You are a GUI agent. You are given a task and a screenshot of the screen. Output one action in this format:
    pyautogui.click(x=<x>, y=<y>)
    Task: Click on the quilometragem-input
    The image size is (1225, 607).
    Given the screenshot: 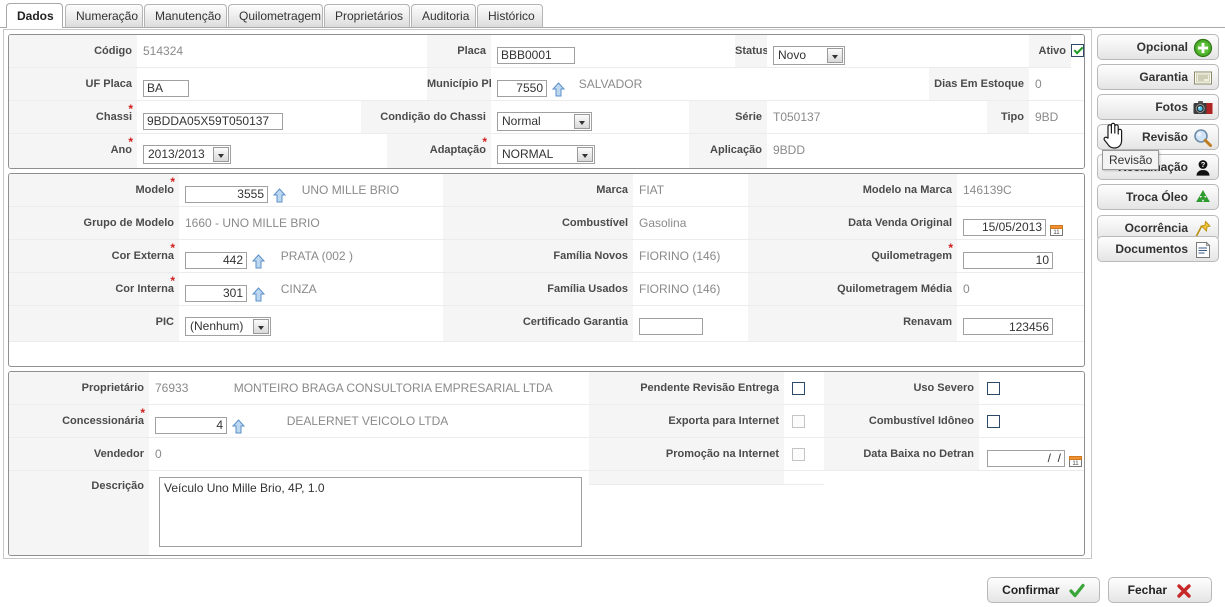 What is the action you would take?
    pyautogui.click(x=1008, y=260)
    